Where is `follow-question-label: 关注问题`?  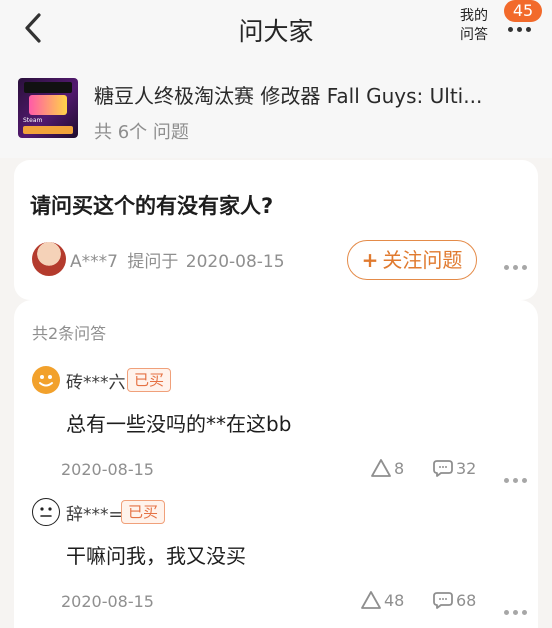 follow-question-label: 关注问题 is located at coordinates (422, 260).